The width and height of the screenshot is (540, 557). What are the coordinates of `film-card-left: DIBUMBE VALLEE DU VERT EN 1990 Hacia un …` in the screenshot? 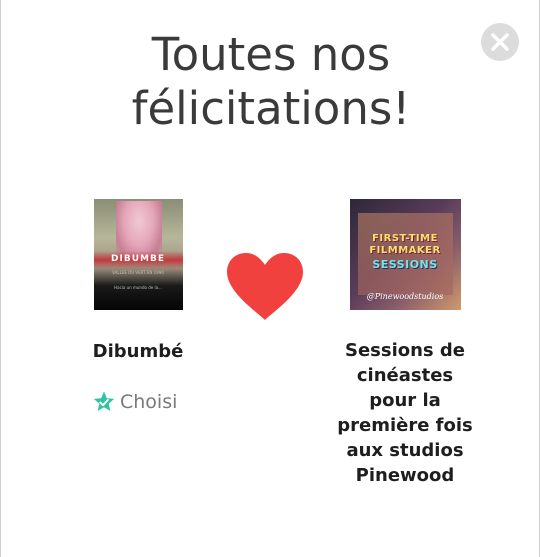 It's located at (138, 281).